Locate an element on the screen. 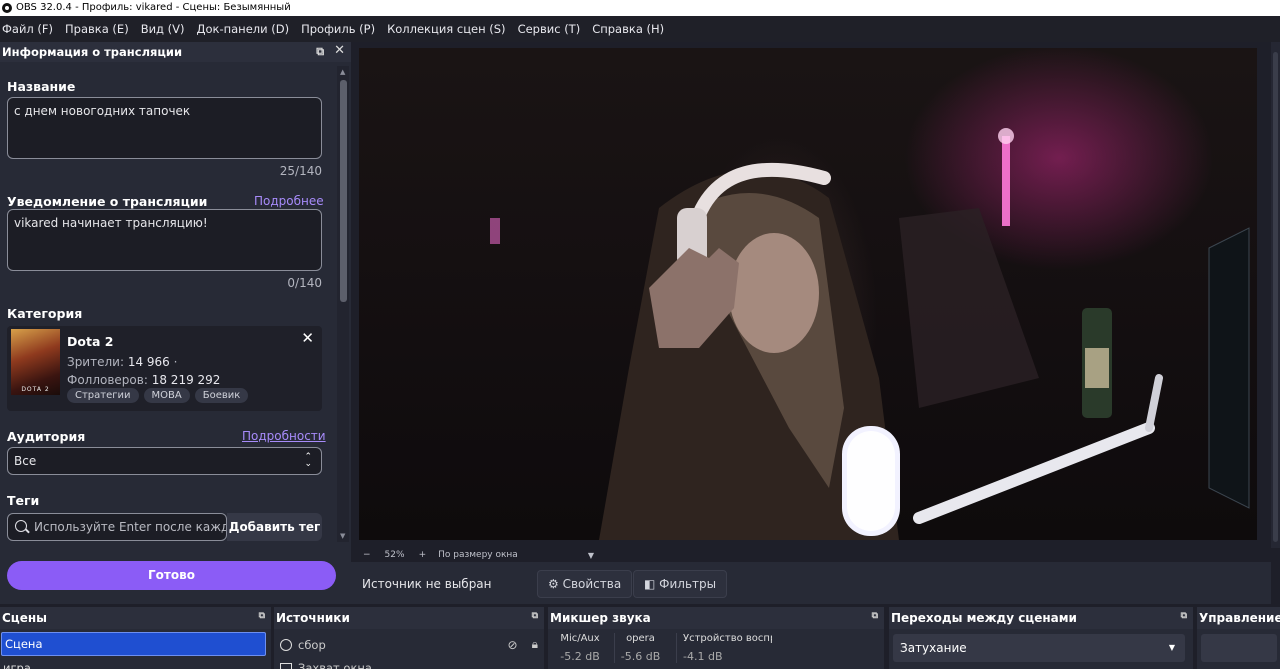 The width and height of the screenshot is (1280, 669). menu-help: Справка (H) is located at coordinates (628, 29).